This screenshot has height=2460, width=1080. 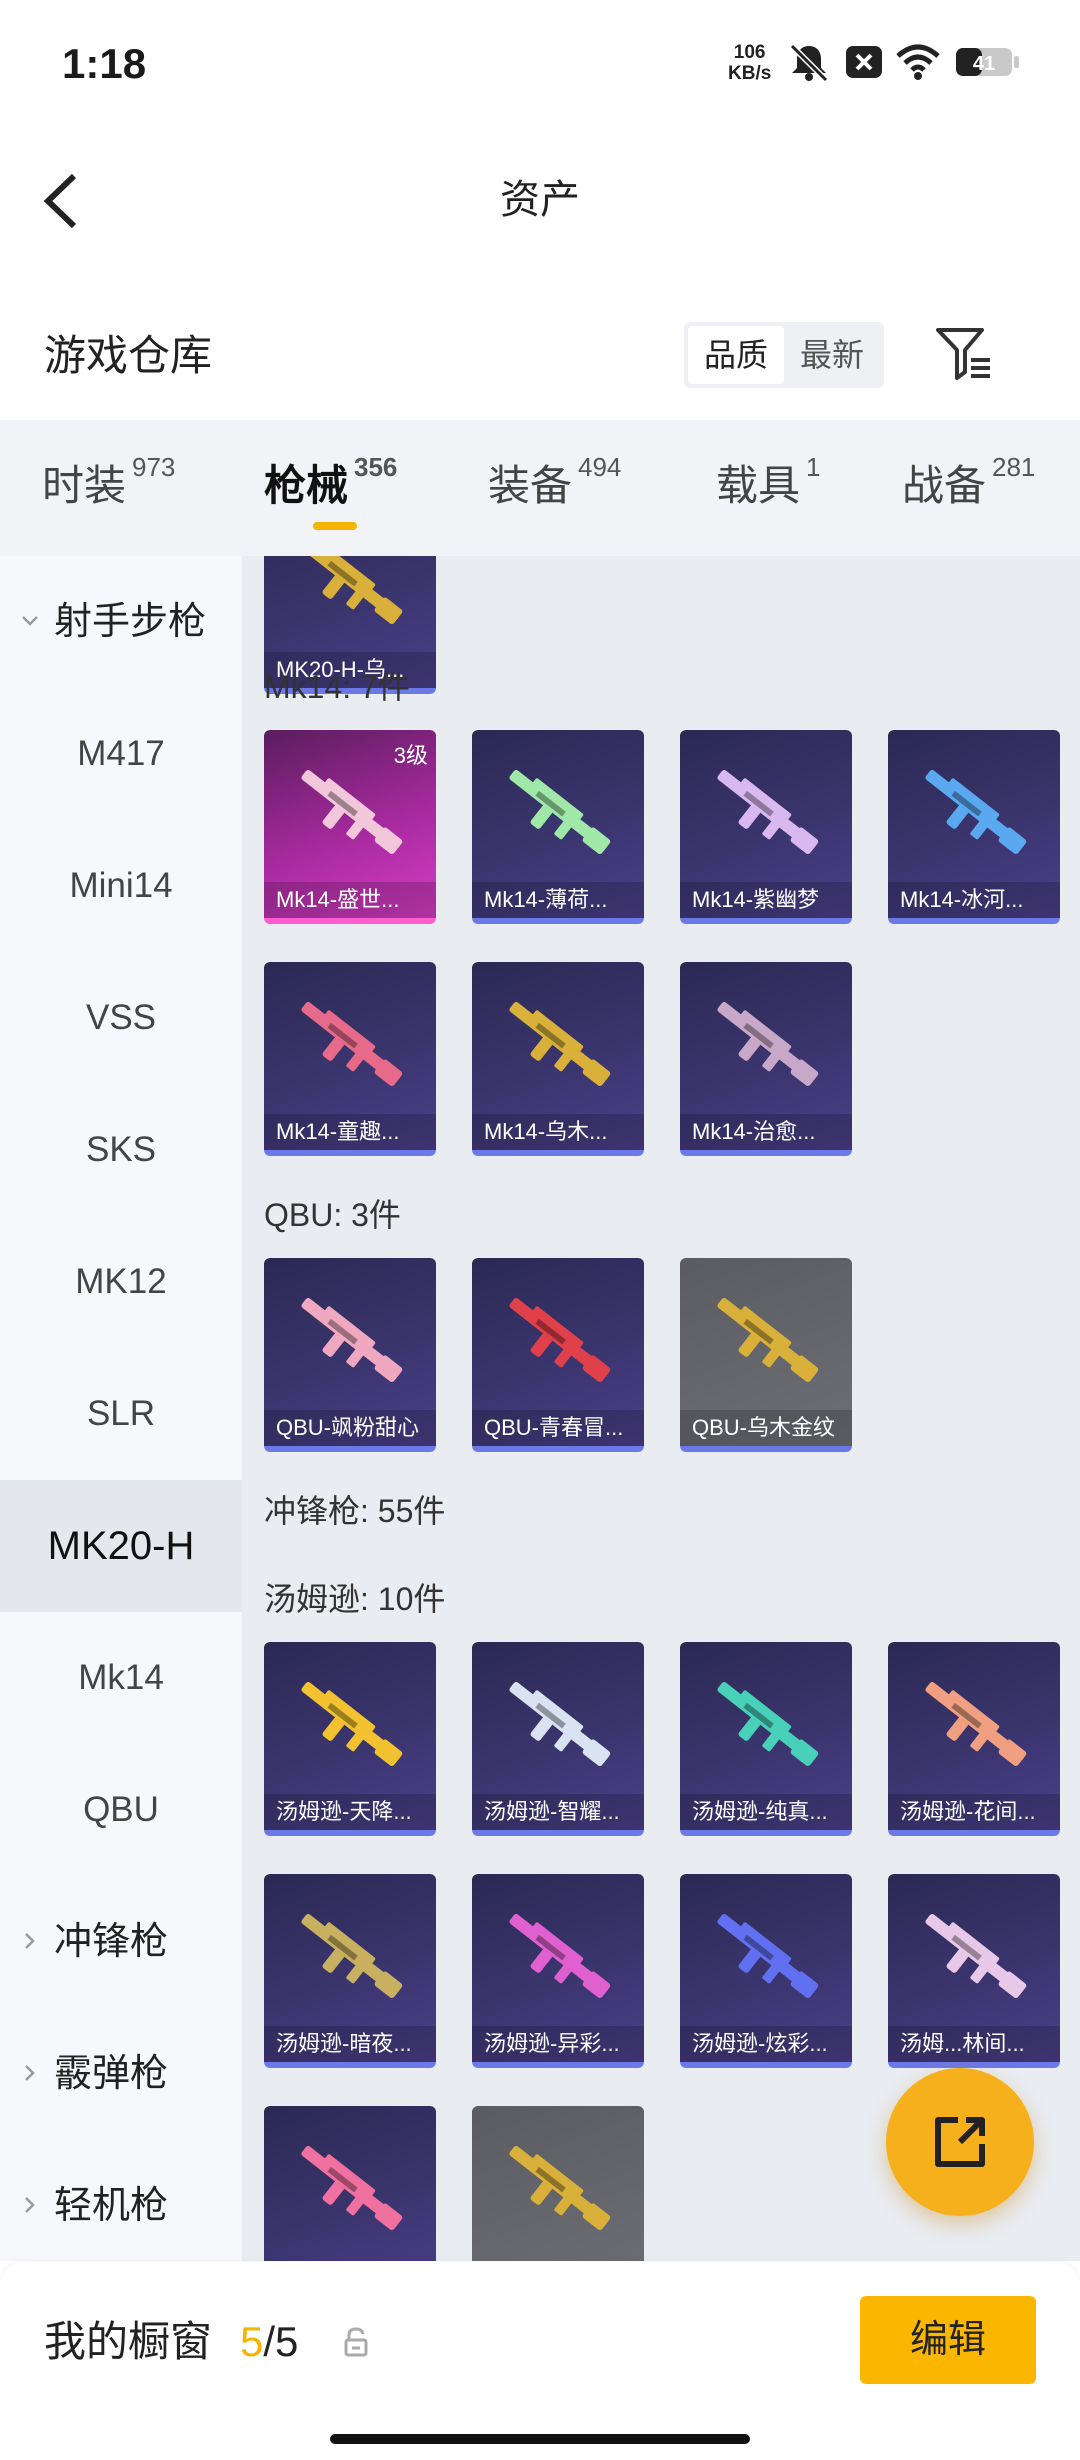 What do you see at coordinates (332, 1215) in the screenshot?
I see `group-heading: QBU: 3件` at bounding box center [332, 1215].